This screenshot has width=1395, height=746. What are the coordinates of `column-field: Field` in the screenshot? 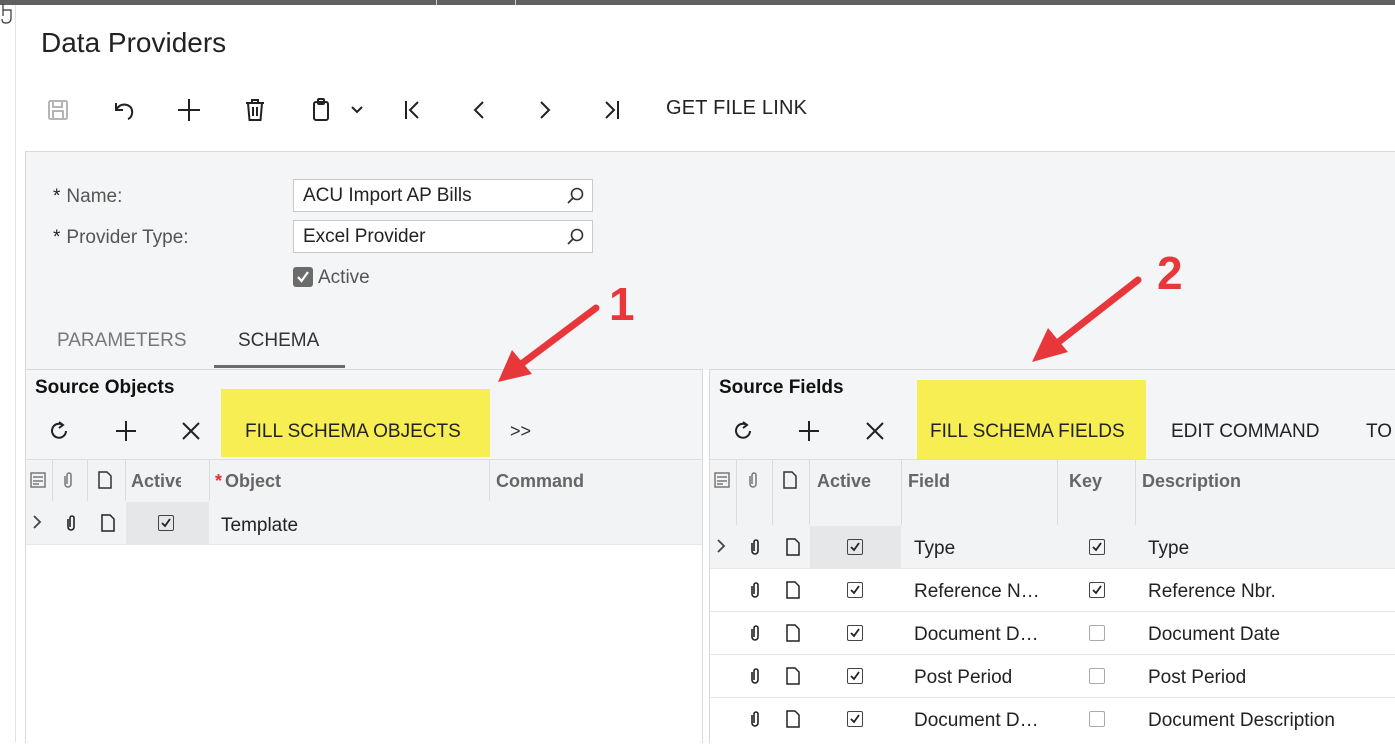 It's located at (929, 481).